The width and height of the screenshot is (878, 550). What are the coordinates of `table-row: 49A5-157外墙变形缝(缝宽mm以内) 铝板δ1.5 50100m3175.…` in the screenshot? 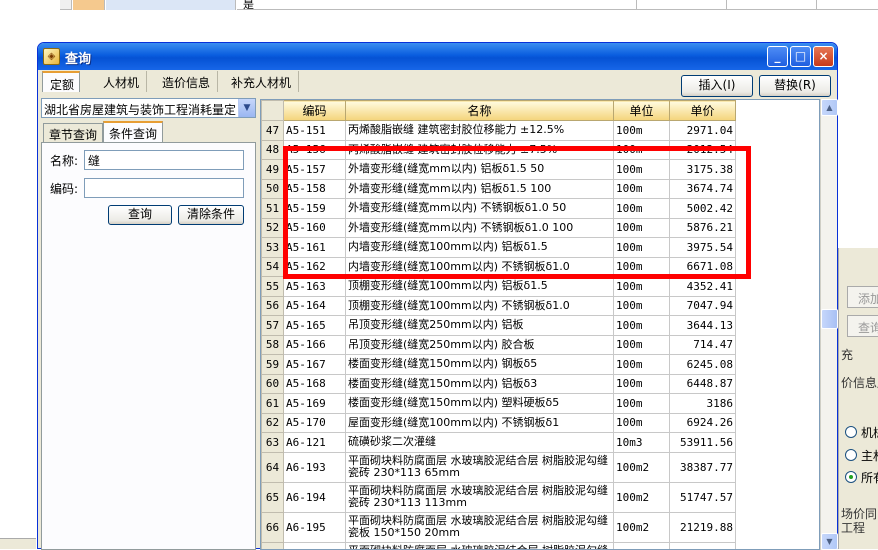 It's located at (499, 170).